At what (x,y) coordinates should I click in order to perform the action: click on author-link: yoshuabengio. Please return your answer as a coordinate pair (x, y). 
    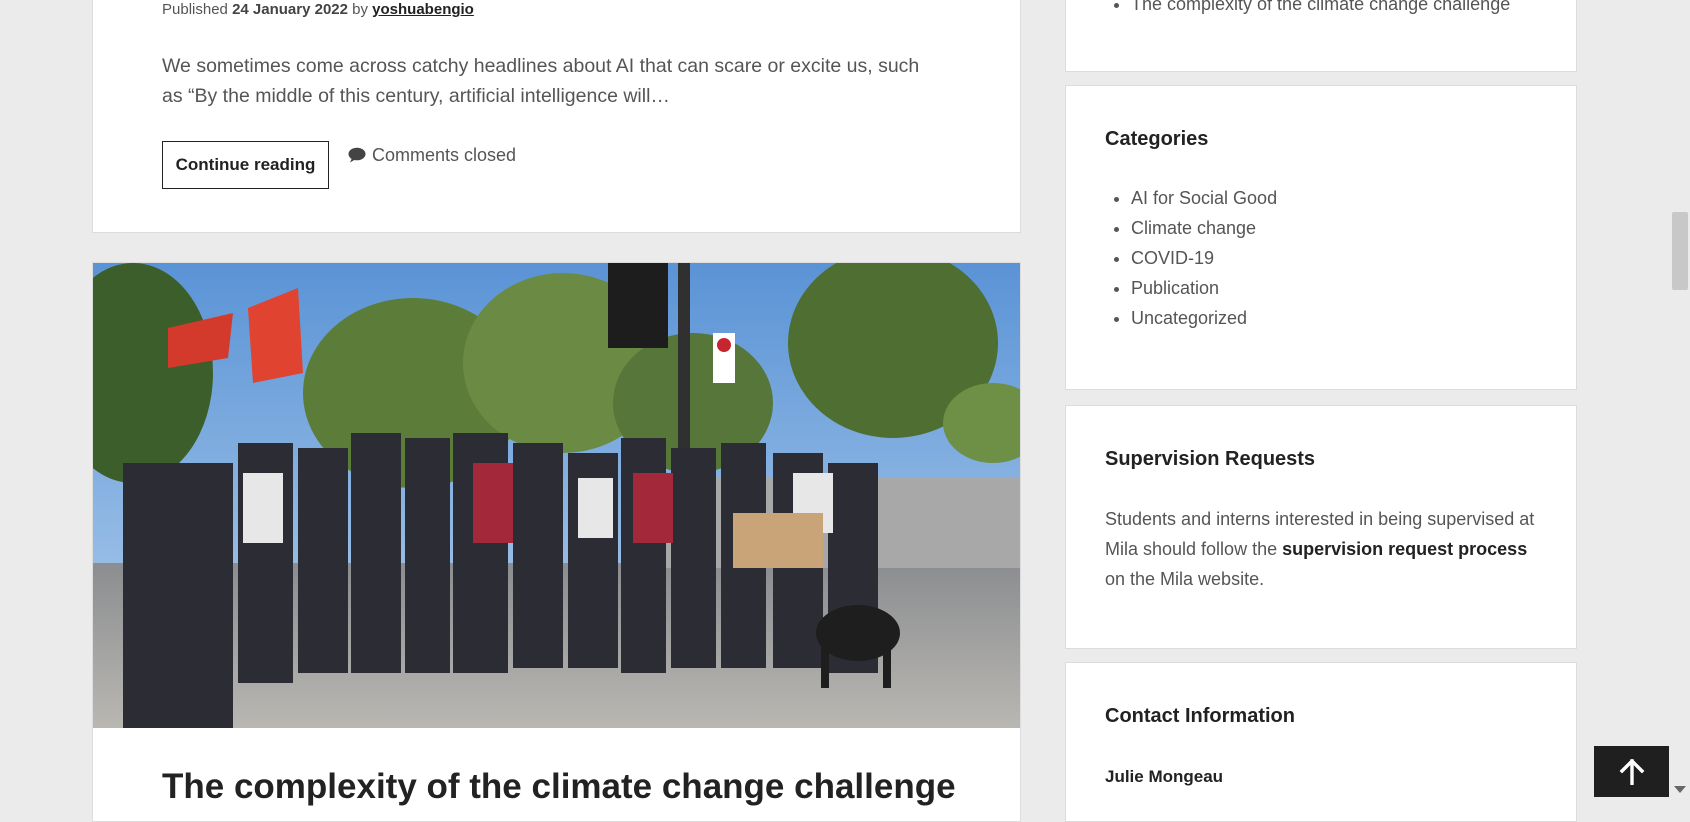
    Looking at the image, I should click on (423, 9).